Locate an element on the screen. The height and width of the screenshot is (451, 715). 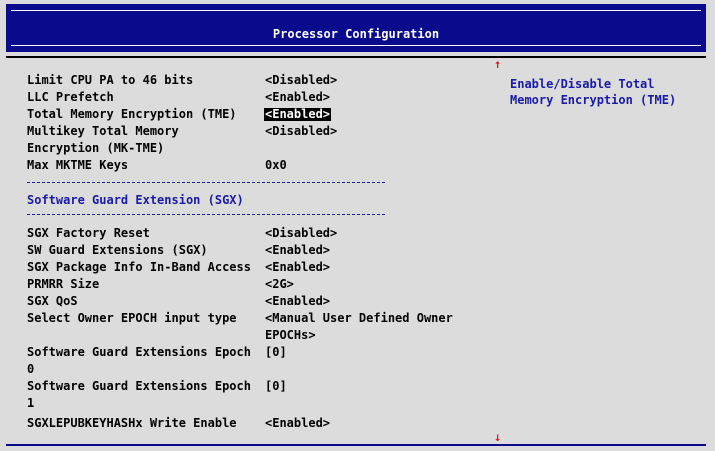
scroll-down-icon: ↓ is located at coordinates (497, 437).